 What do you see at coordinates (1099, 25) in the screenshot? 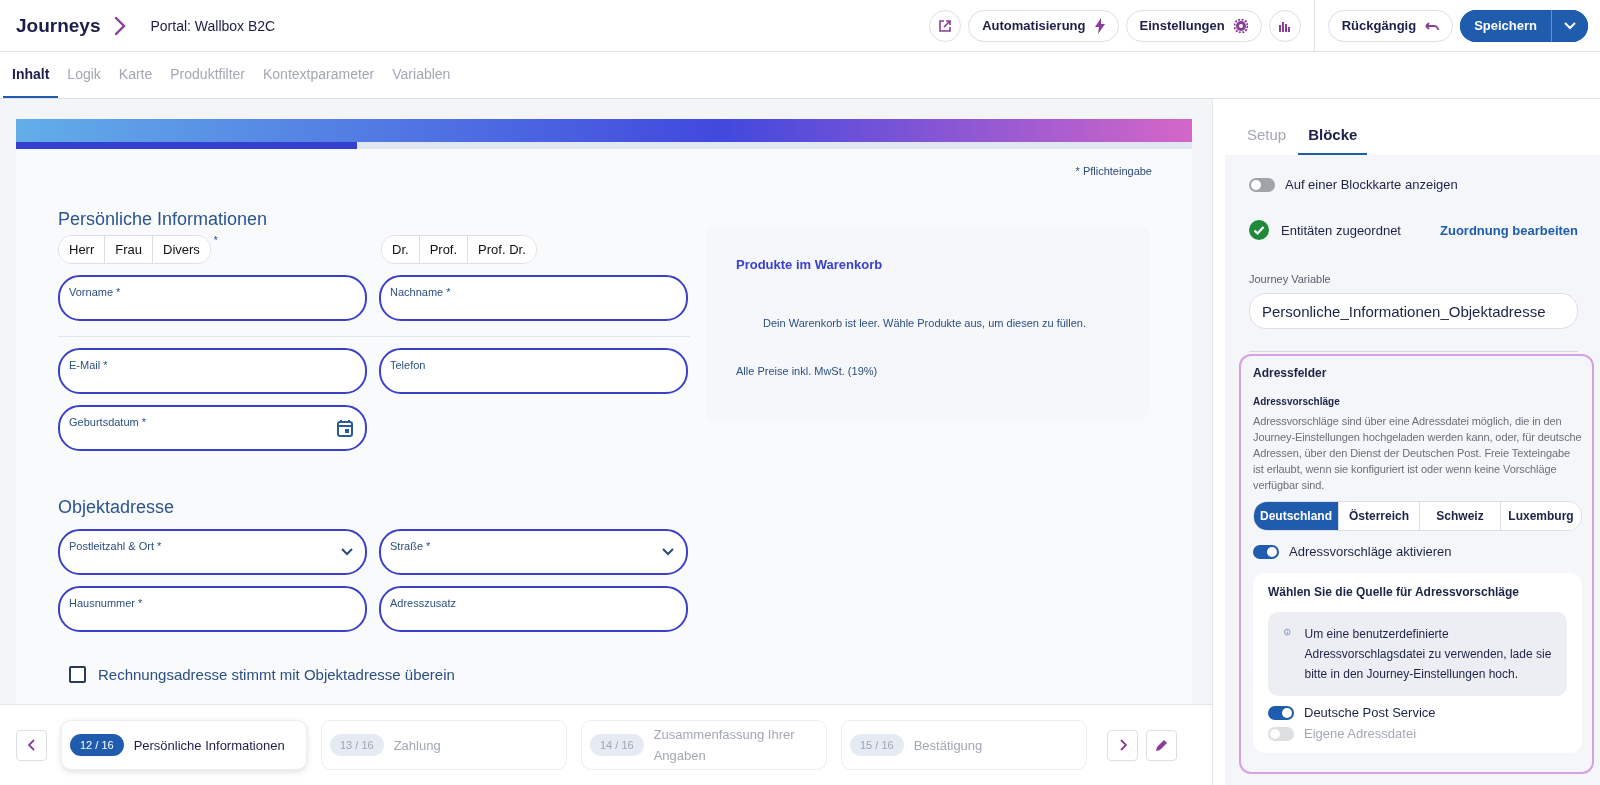
I see `lightning-icon` at bounding box center [1099, 25].